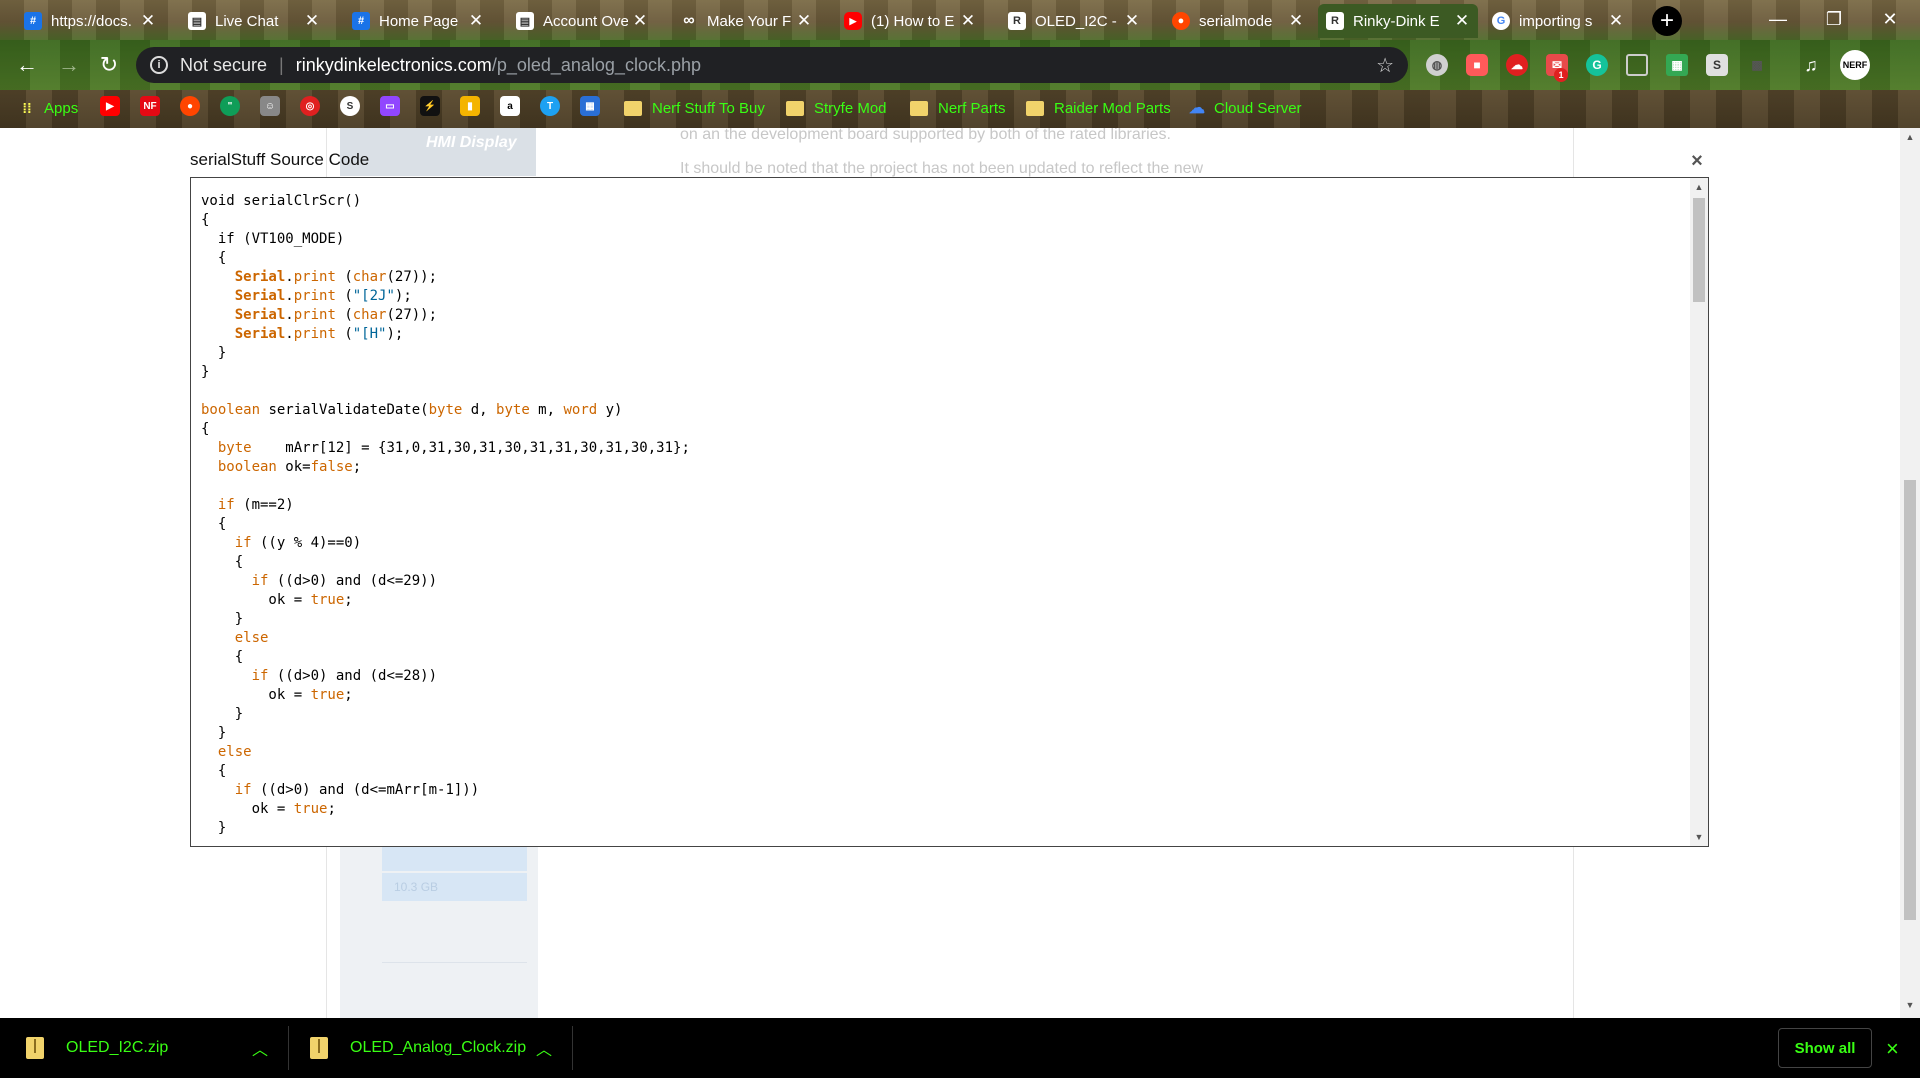 The height and width of the screenshot is (1078, 1920). What do you see at coordinates (1892, 1049) in the screenshot?
I see `download-shelf-close-icon: ×` at bounding box center [1892, 1049].